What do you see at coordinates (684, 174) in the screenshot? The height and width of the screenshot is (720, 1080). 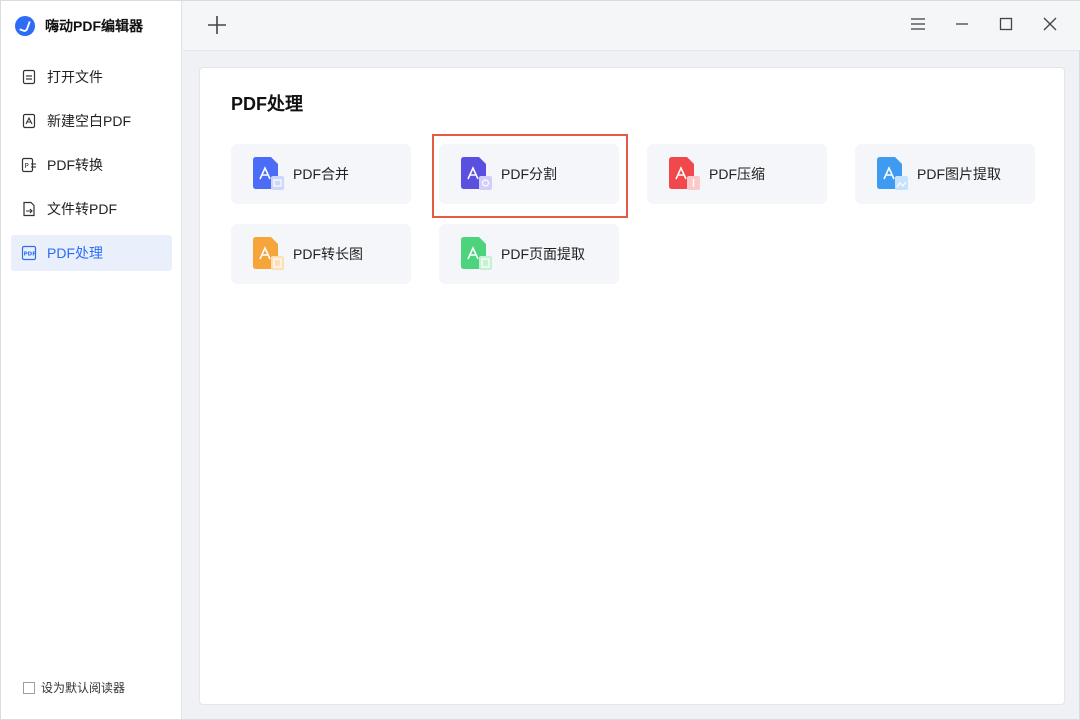 I see `pdf-compress-icon` at bounding box center [684, 174].